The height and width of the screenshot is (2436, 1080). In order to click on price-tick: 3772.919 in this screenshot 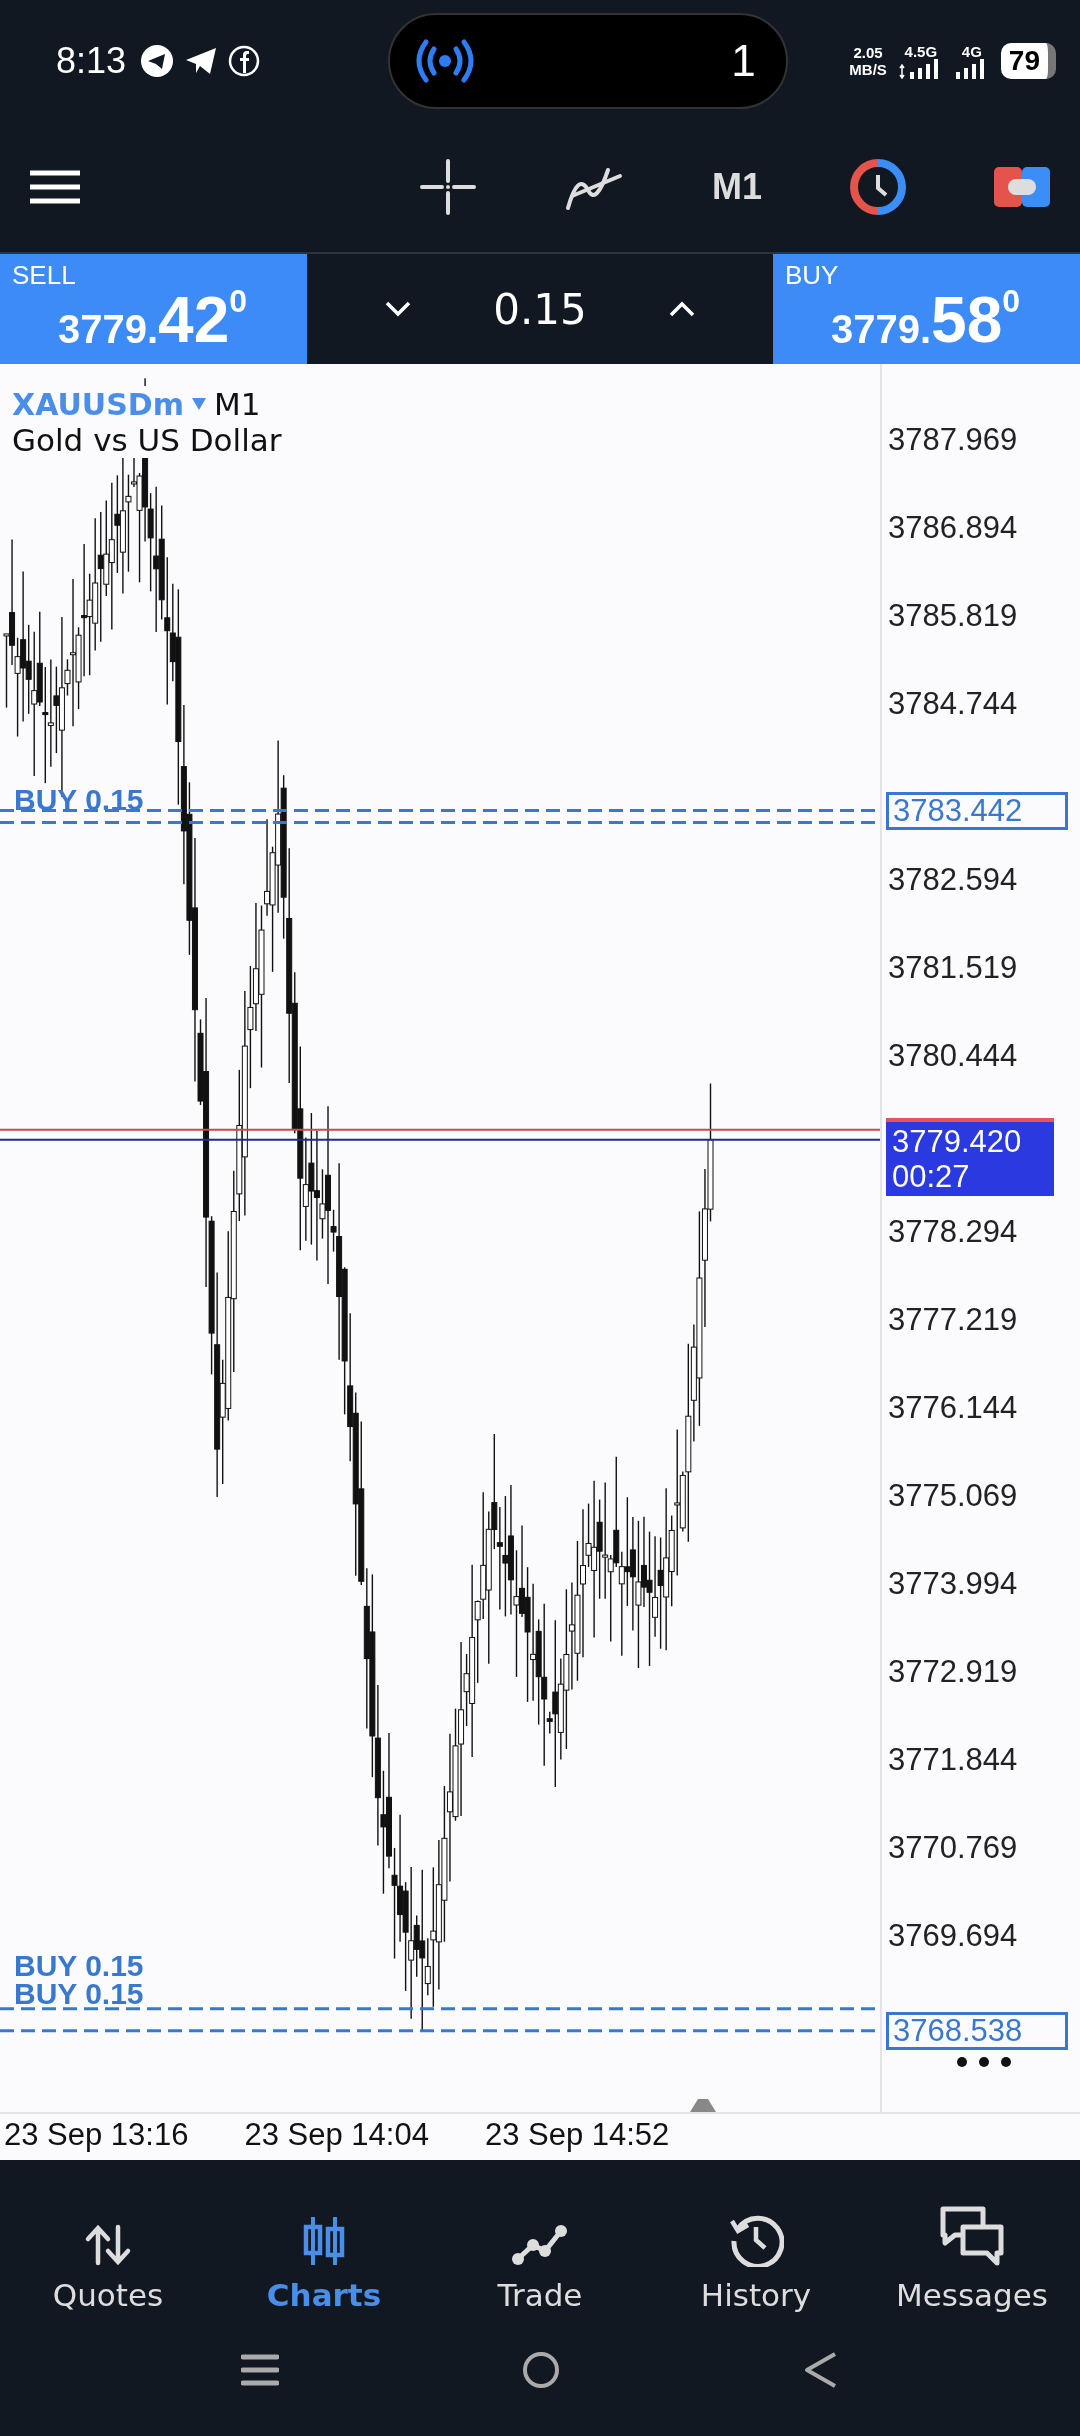, I will do `click(953, 1672)`.